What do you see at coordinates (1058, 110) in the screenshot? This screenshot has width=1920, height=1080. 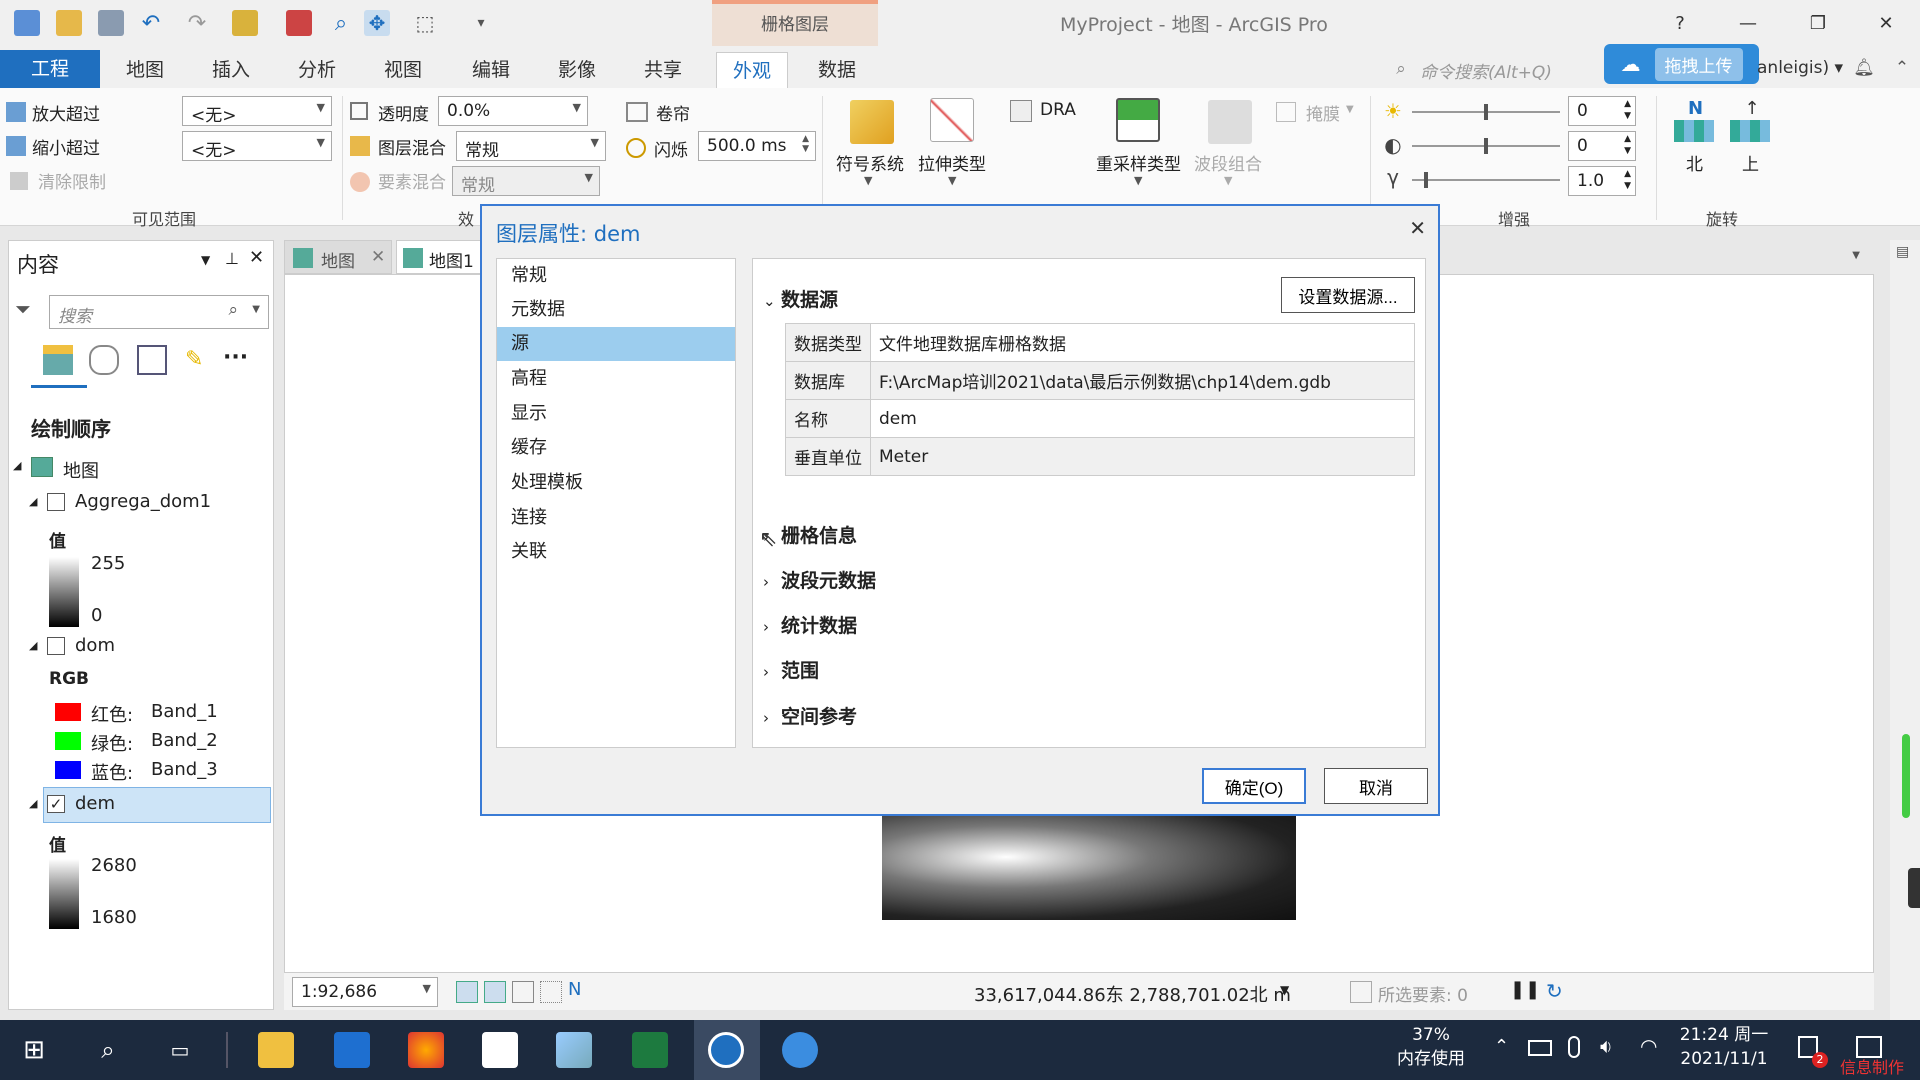 I see `dra-toggle: DRA` at bounding box center [1058, 110].